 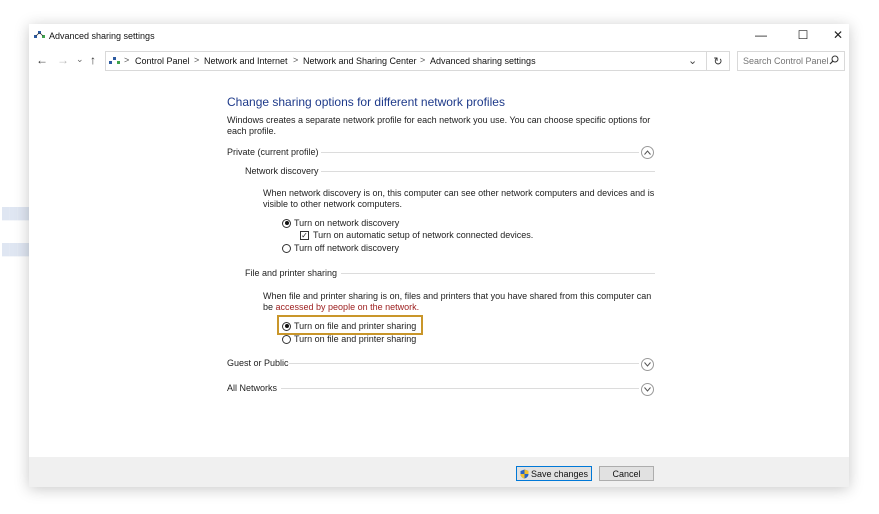 I want to click on option-label: Turn off network discovery, so click(x=347, y=248).